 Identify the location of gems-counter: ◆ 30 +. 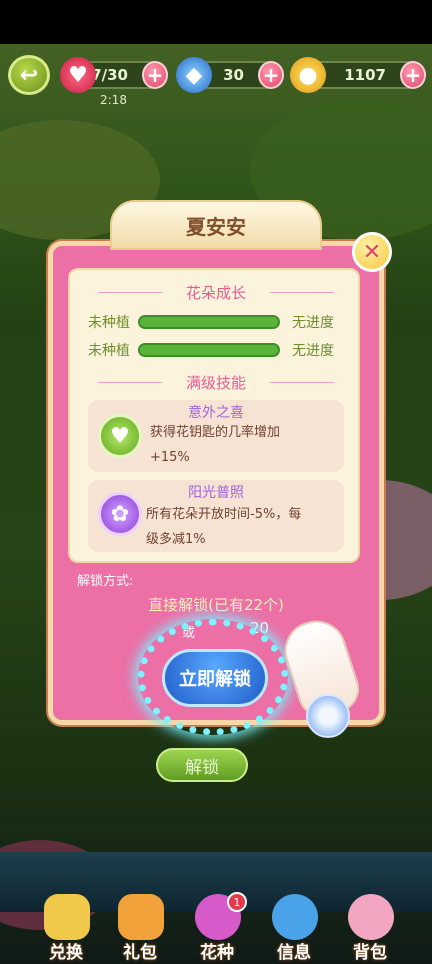
(230, 75).